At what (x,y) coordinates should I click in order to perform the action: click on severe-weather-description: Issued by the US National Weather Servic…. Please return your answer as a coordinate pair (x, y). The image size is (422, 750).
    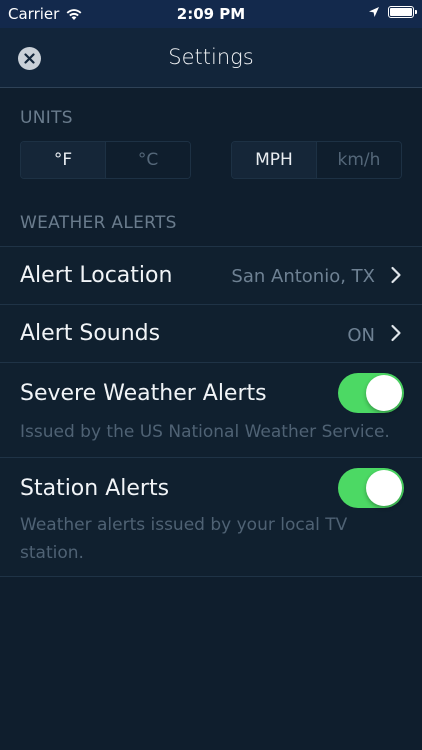
    Looking at the image, I should click on (205, 432).